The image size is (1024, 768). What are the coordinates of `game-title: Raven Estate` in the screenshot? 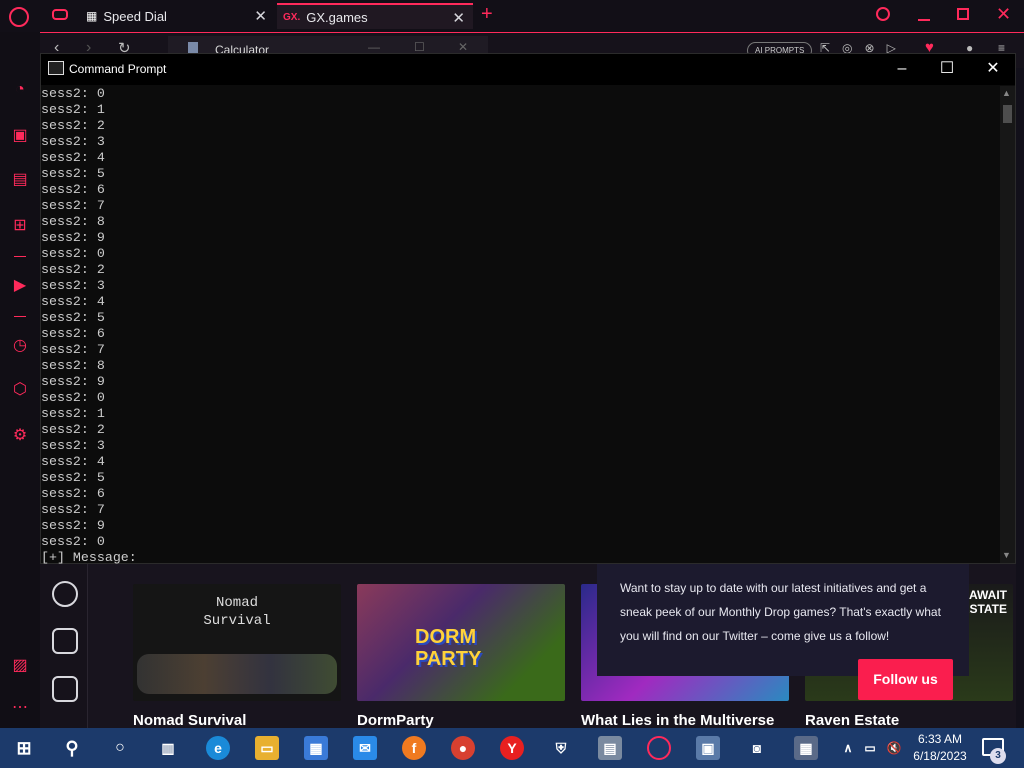 It's located at (852, 720).